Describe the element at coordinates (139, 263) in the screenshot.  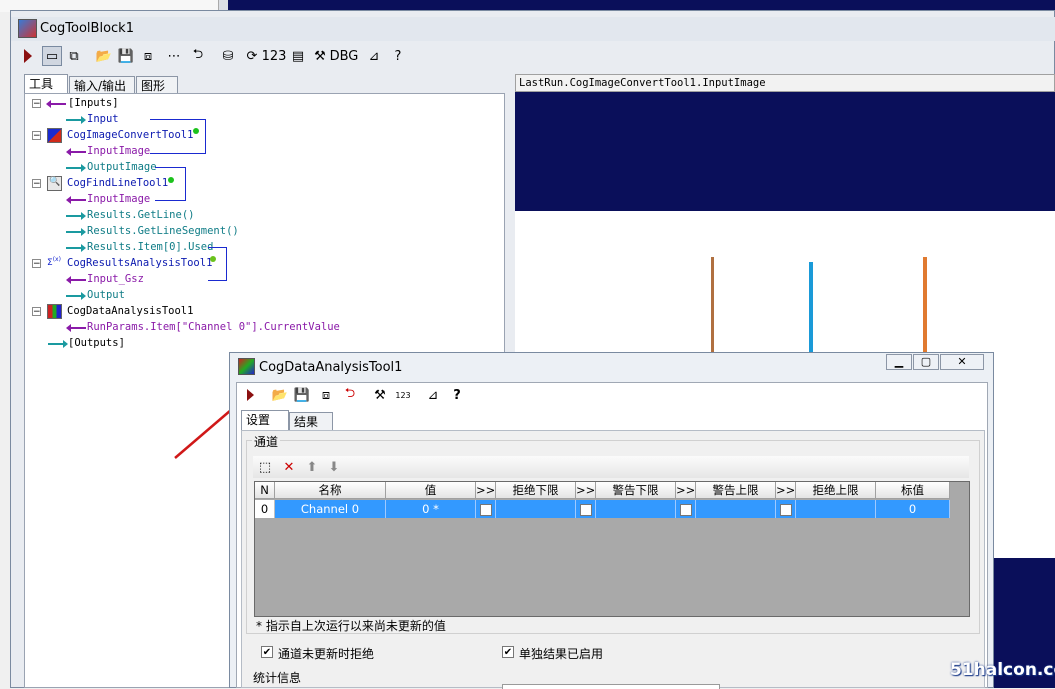
I see `tree-item-results-analysis-tool: CogResultsAnalysisTool1` at that location.